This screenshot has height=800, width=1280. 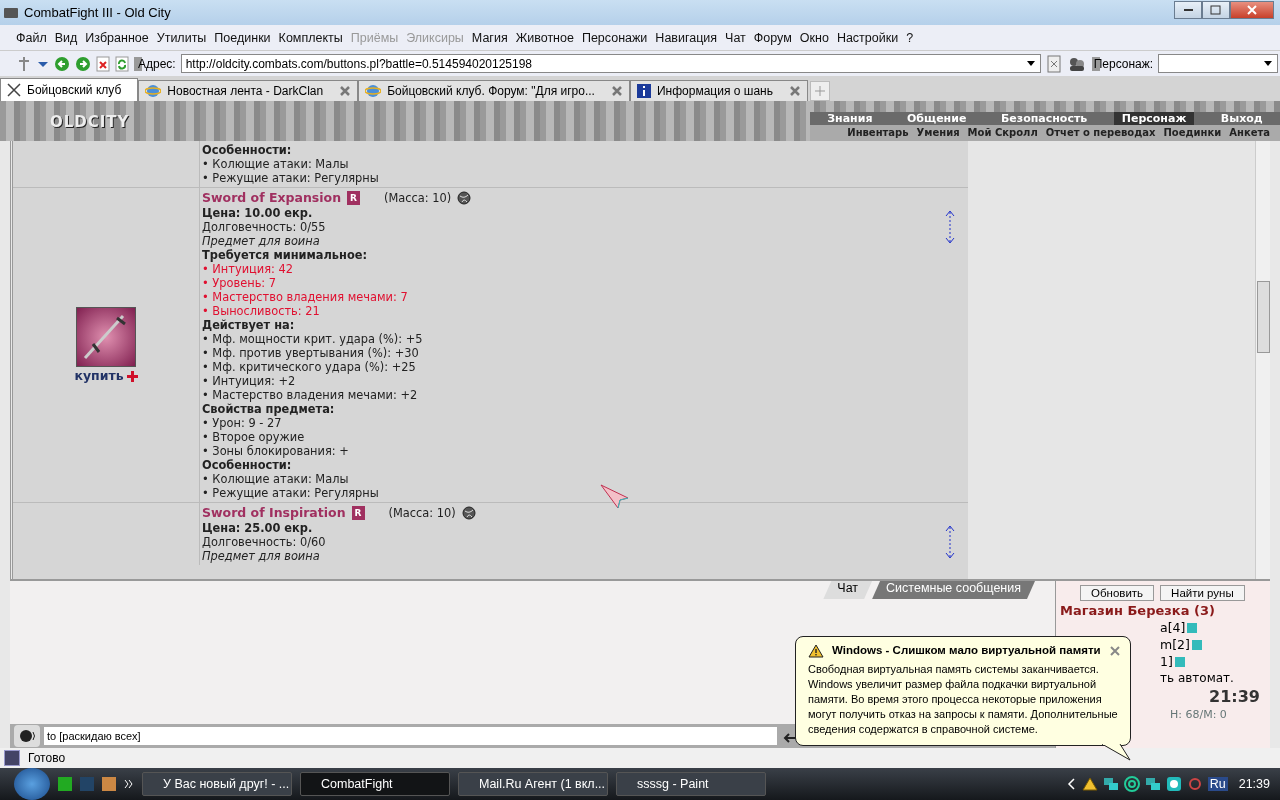 I want to click on minimize-icon, so click(x=1188, y=9).